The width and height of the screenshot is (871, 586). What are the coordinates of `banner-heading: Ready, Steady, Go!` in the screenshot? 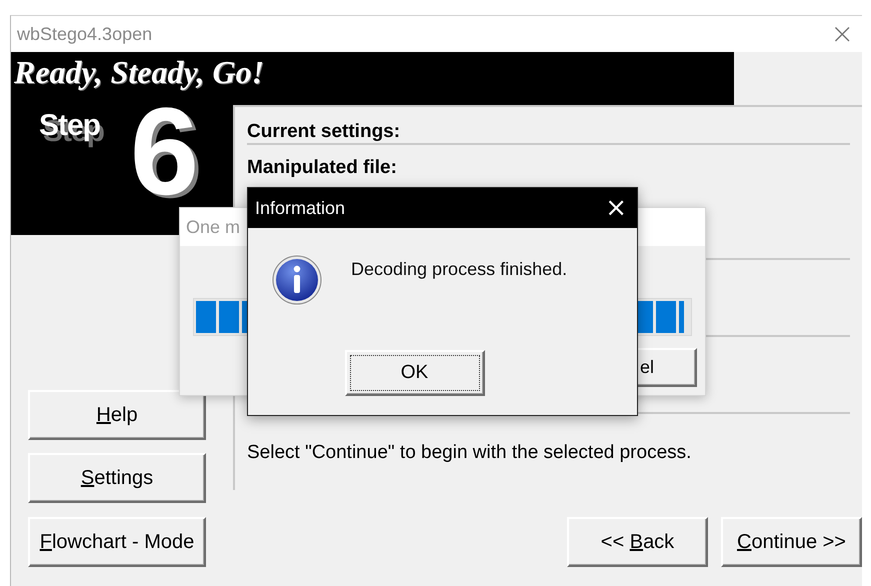 It's located at (138, 72).